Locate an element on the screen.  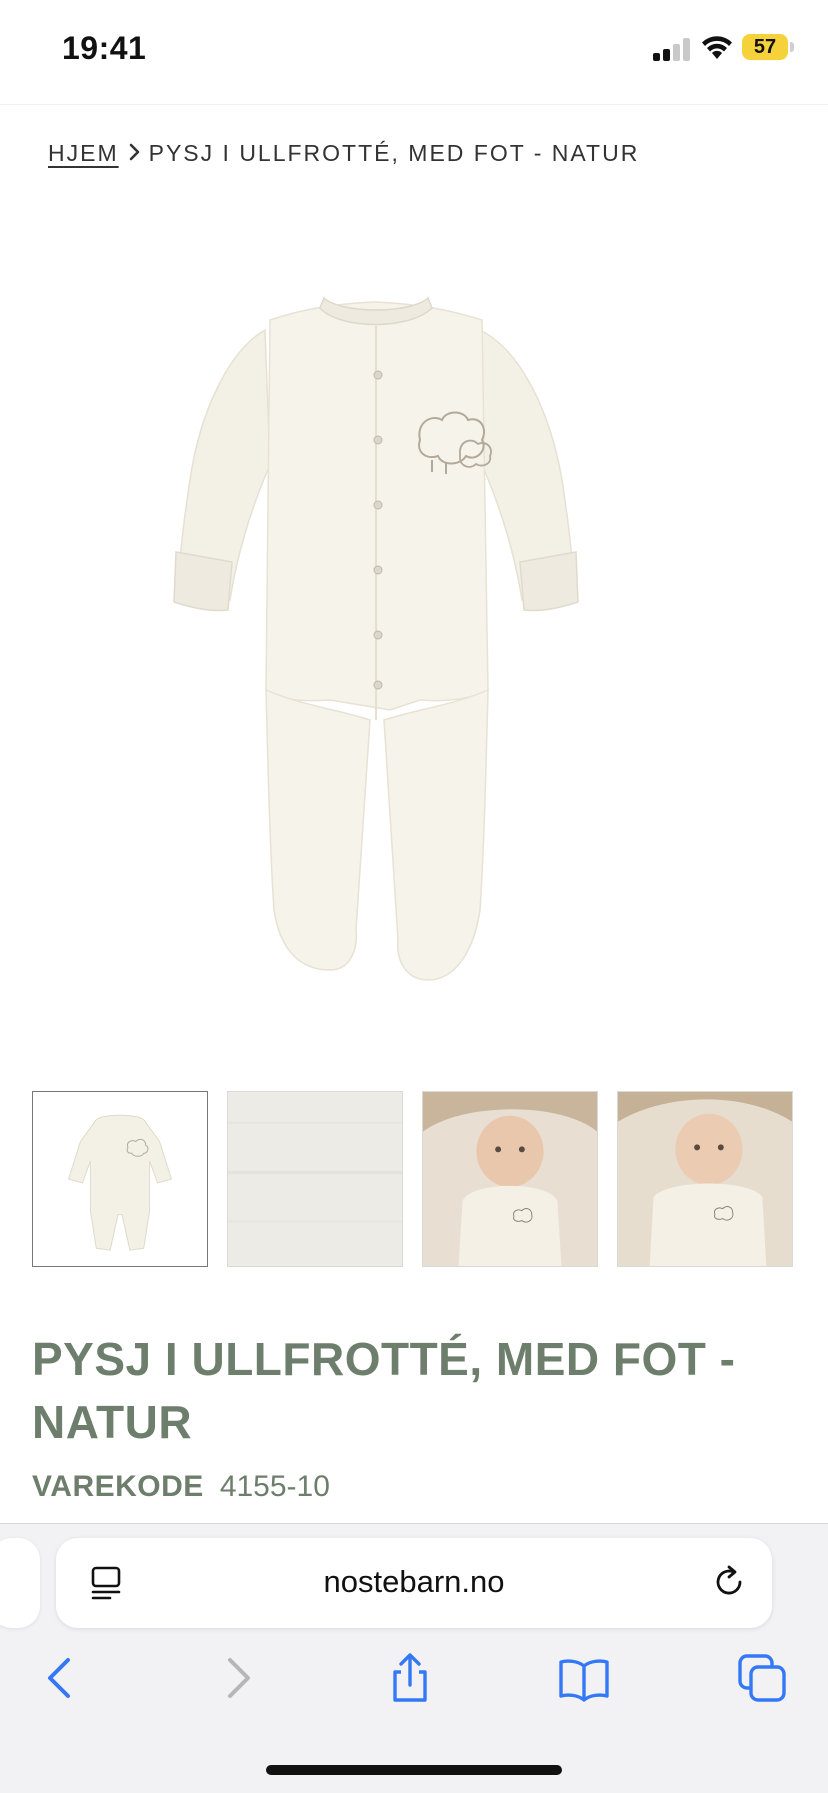
product-title: PYSJ I ULLFROTTÉ, MED FOT - NATUR is located at coordinates (384, 1390).